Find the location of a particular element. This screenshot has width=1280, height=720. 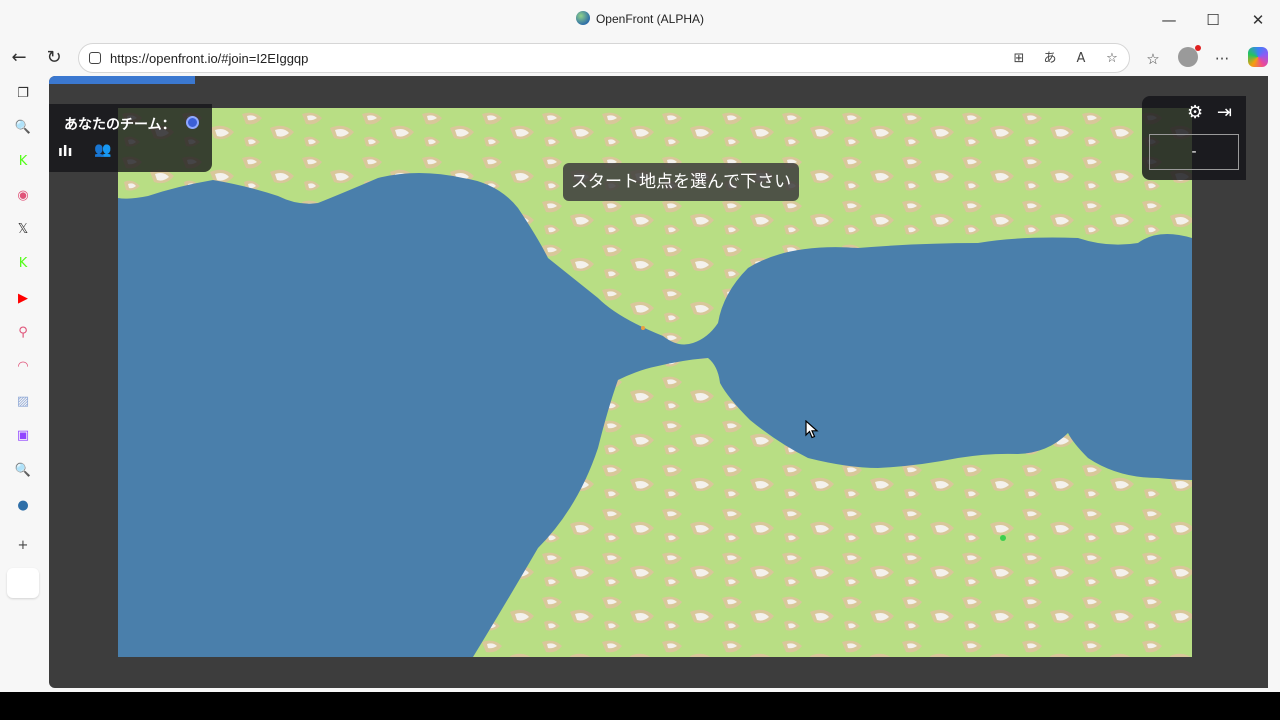

x-icon: 𝕏 is located at coordinates (23, 230).